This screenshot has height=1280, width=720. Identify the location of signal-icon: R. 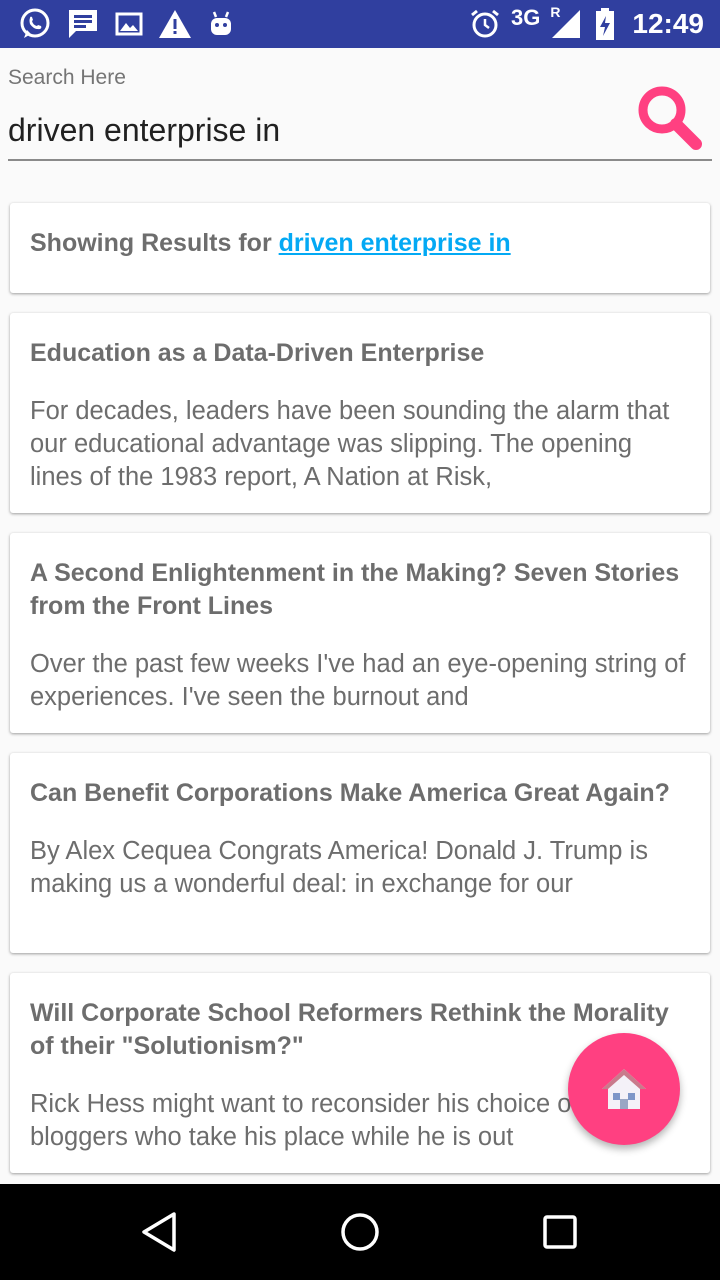
(567, 22).